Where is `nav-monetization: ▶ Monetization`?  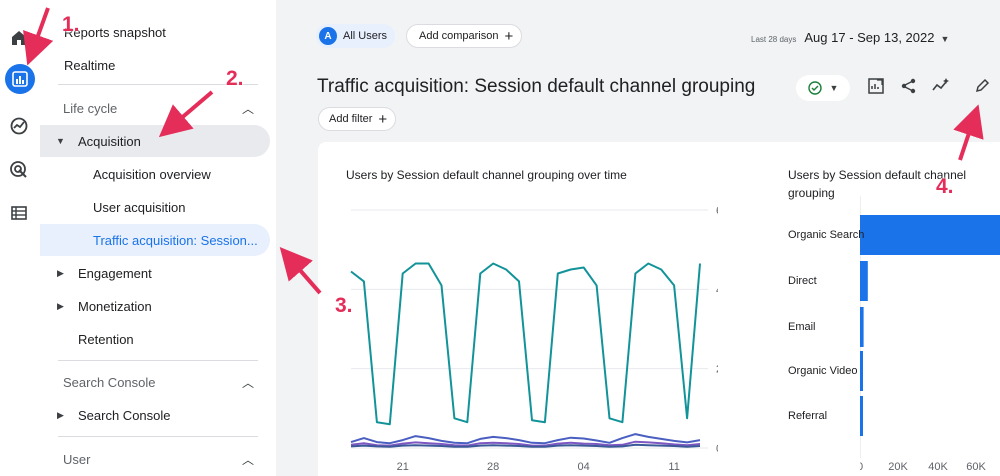 nav-monetization: ▶ Monetization is located at coordinates (155, 306).